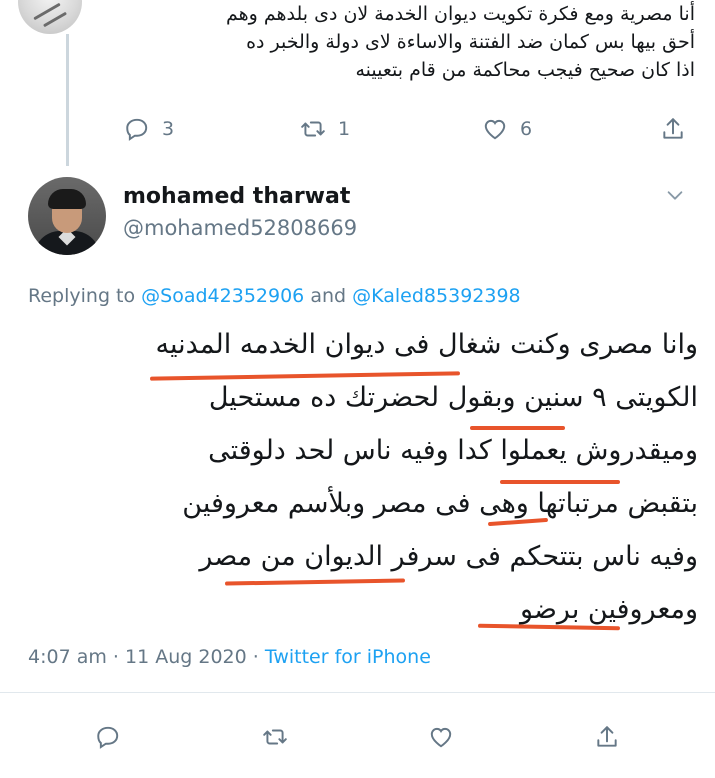 The width and height of the screenshot is (715, 778). I want to click on reply-button, so click(108, 737).